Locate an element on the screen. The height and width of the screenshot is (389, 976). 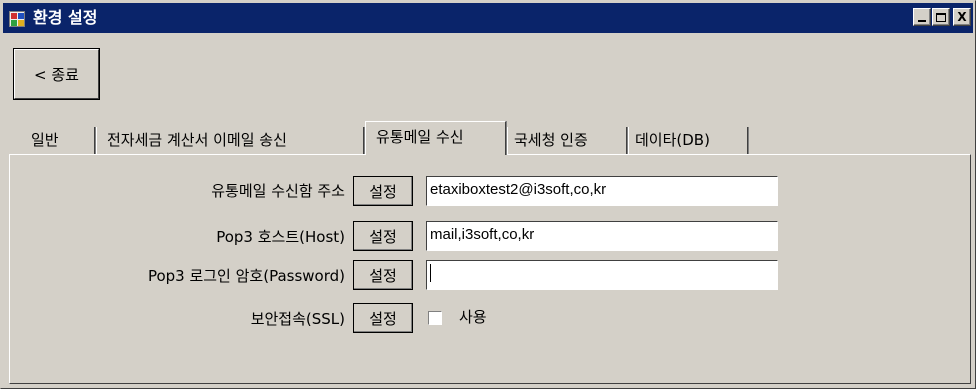
ssl-use-label: 사용 is located at coordinates (473, 317).